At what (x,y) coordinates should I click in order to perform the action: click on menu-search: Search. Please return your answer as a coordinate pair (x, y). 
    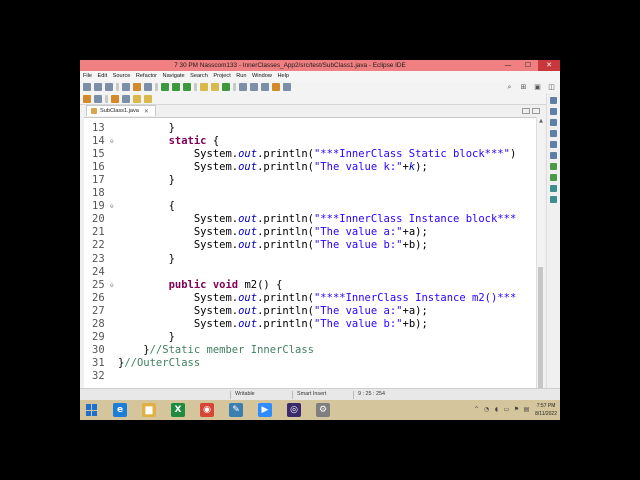
    Looking at the image, I should click on (199, 76).